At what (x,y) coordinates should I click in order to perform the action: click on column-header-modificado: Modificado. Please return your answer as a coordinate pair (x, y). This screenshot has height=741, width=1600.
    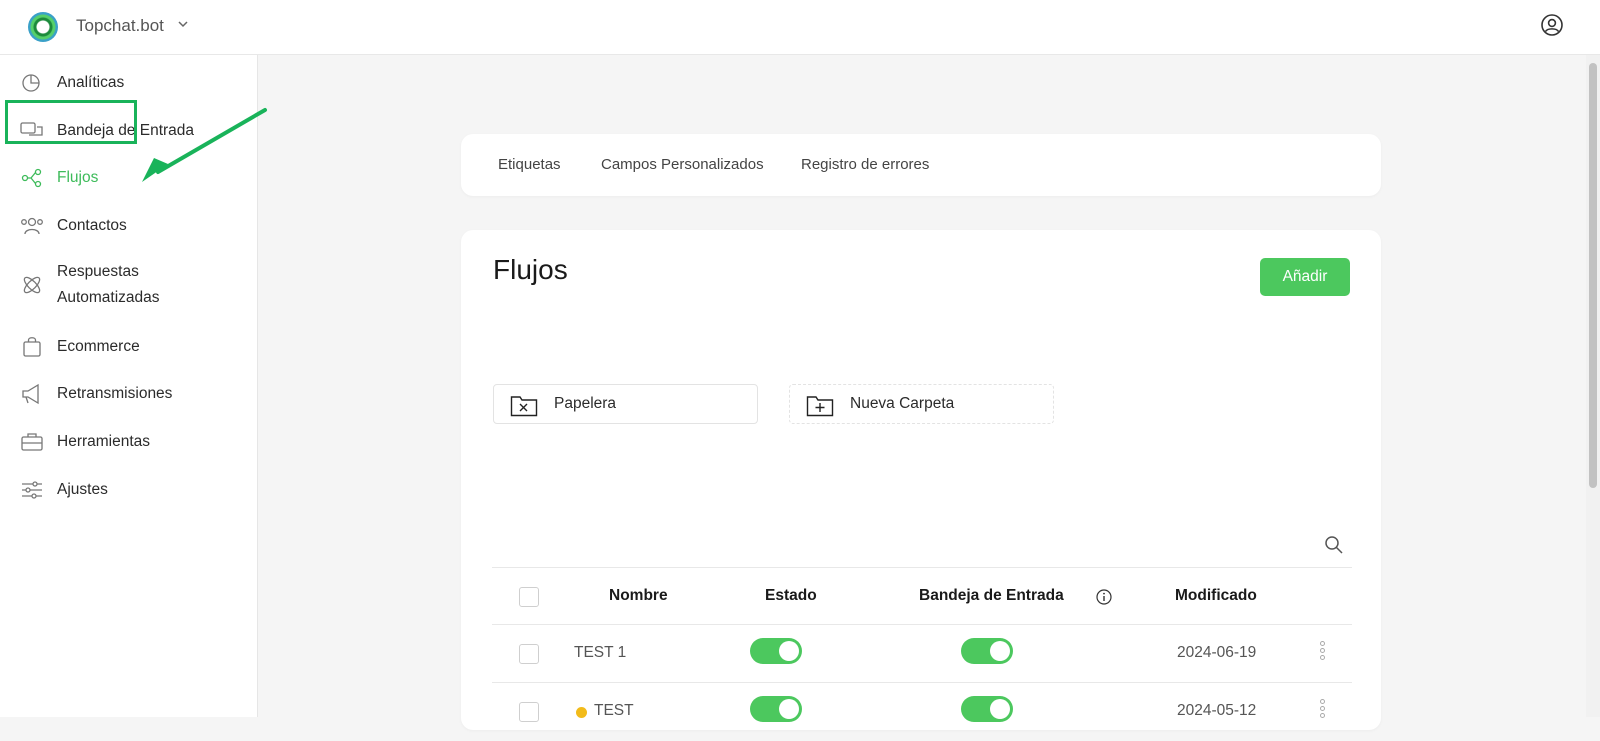
    Looking at the image, I should click on (1216, 596).